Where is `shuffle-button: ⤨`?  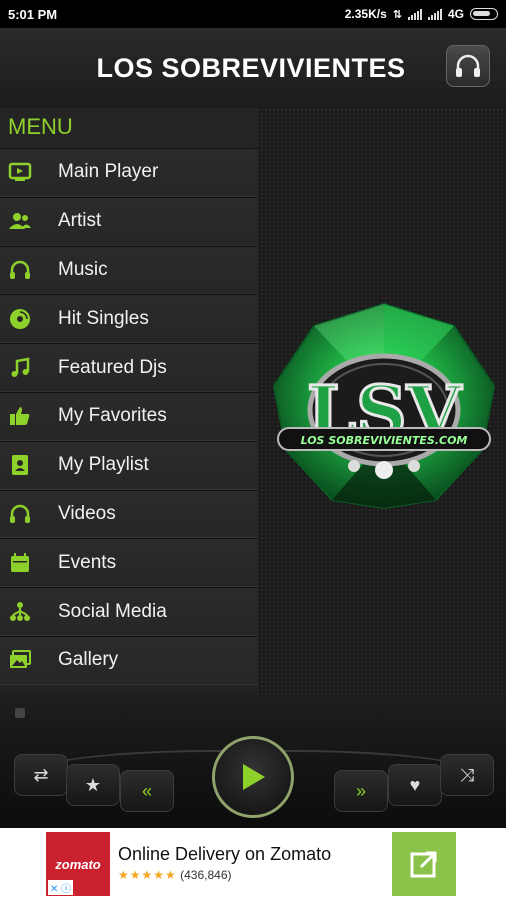
shuffle-button: ⤨ is located at coordinates (467, 775).